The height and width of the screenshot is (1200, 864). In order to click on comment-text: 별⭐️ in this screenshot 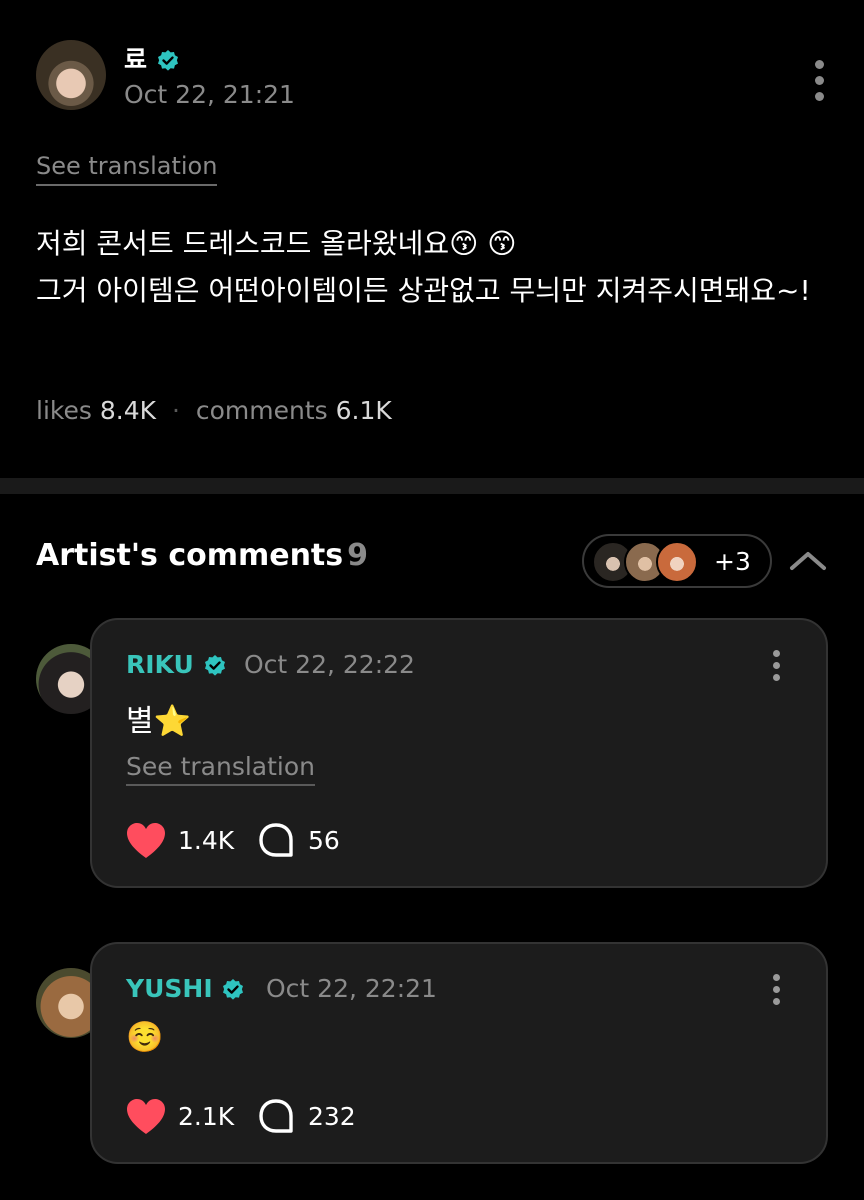, I will do `click(158, 721)`.